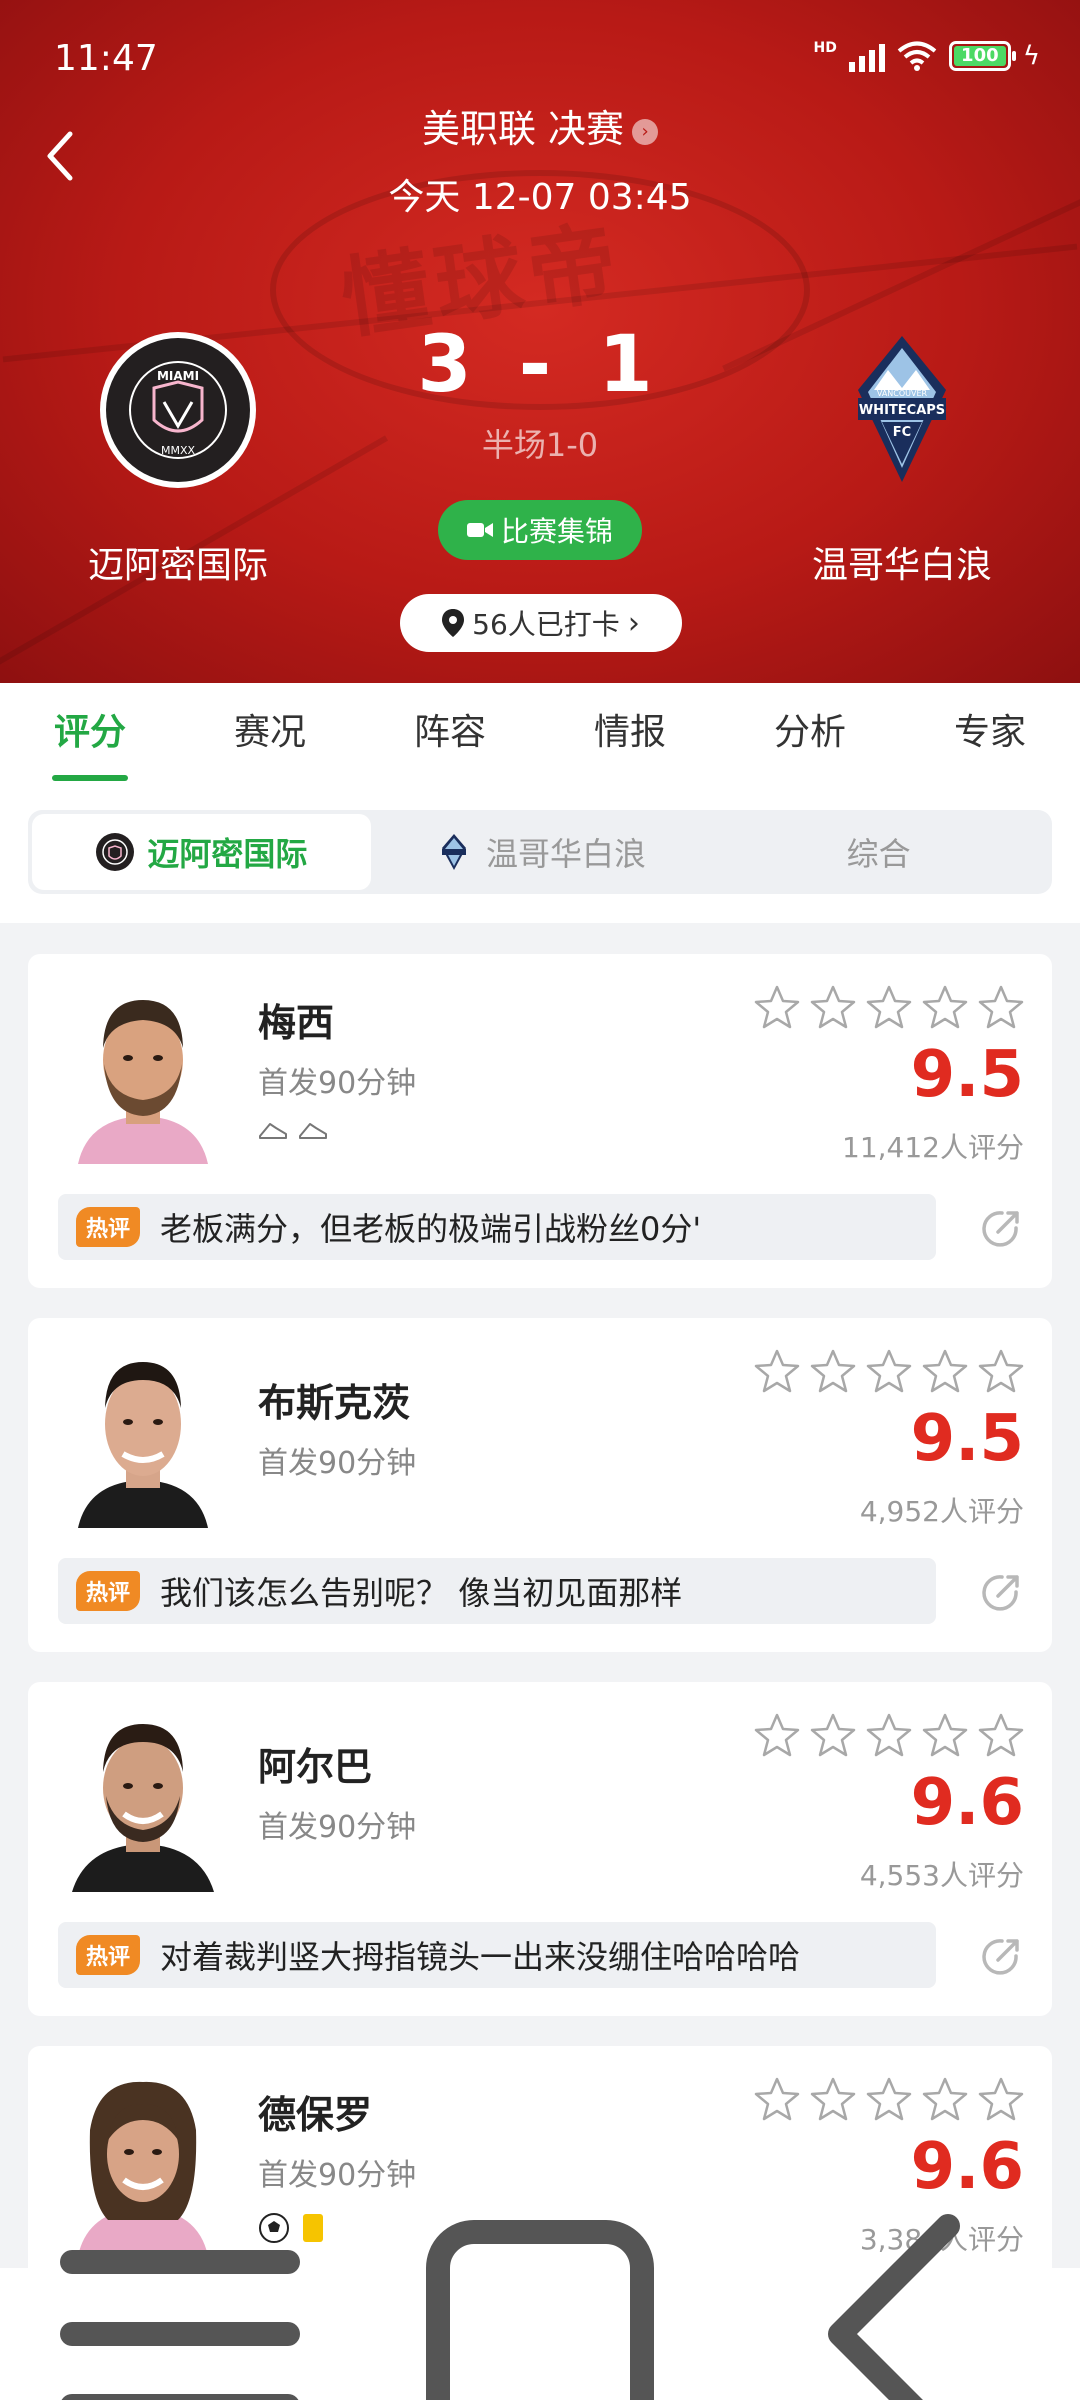  What do you see at coordinates (546, 624) in the screenshot?
I see `checkin-label: 56人已打卡` at bounding box center [546, 624].